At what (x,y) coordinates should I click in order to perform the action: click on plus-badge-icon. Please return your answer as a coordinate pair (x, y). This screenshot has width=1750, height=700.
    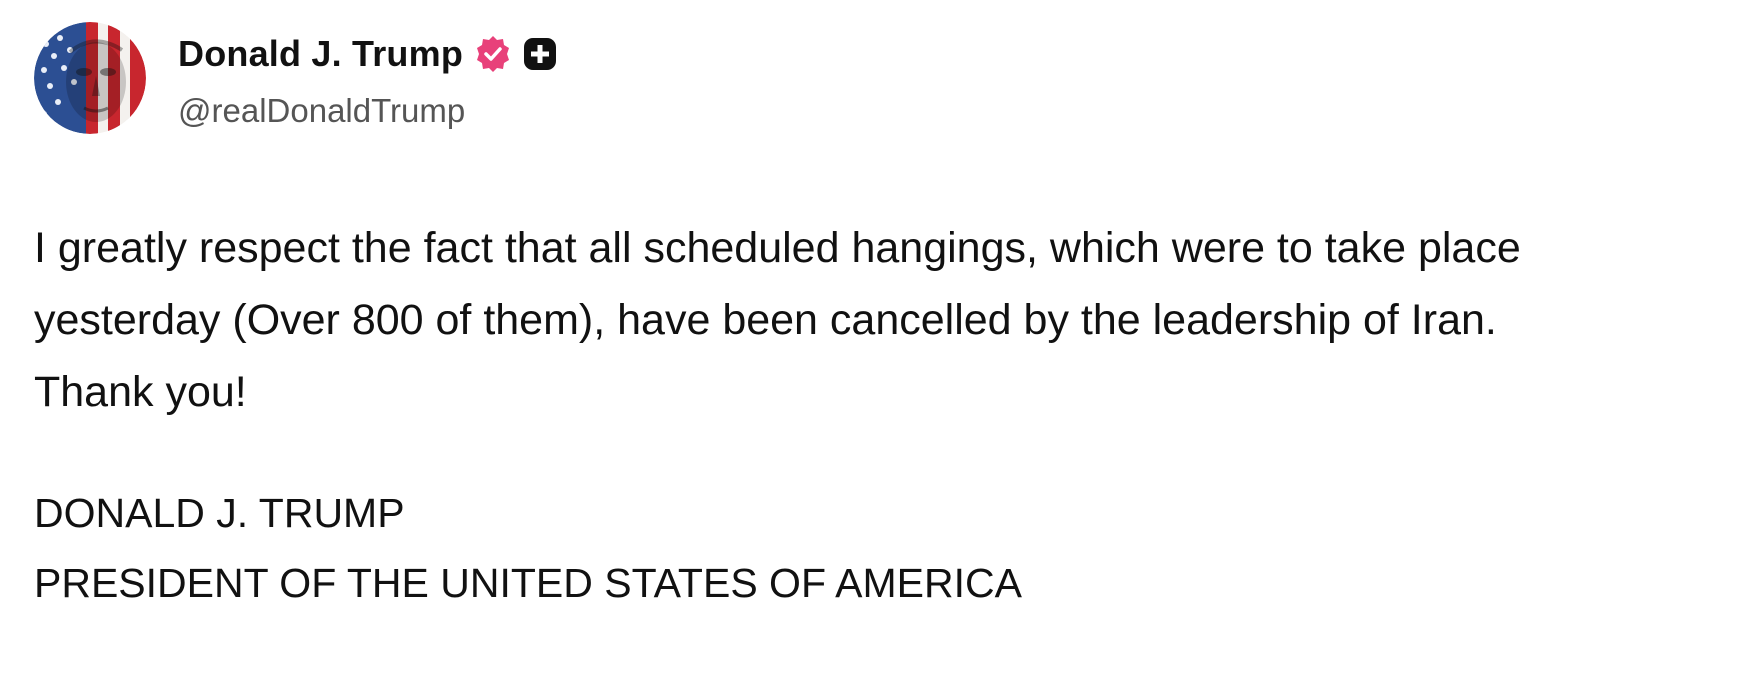
    Looking at the image, I should click on (540, 54).